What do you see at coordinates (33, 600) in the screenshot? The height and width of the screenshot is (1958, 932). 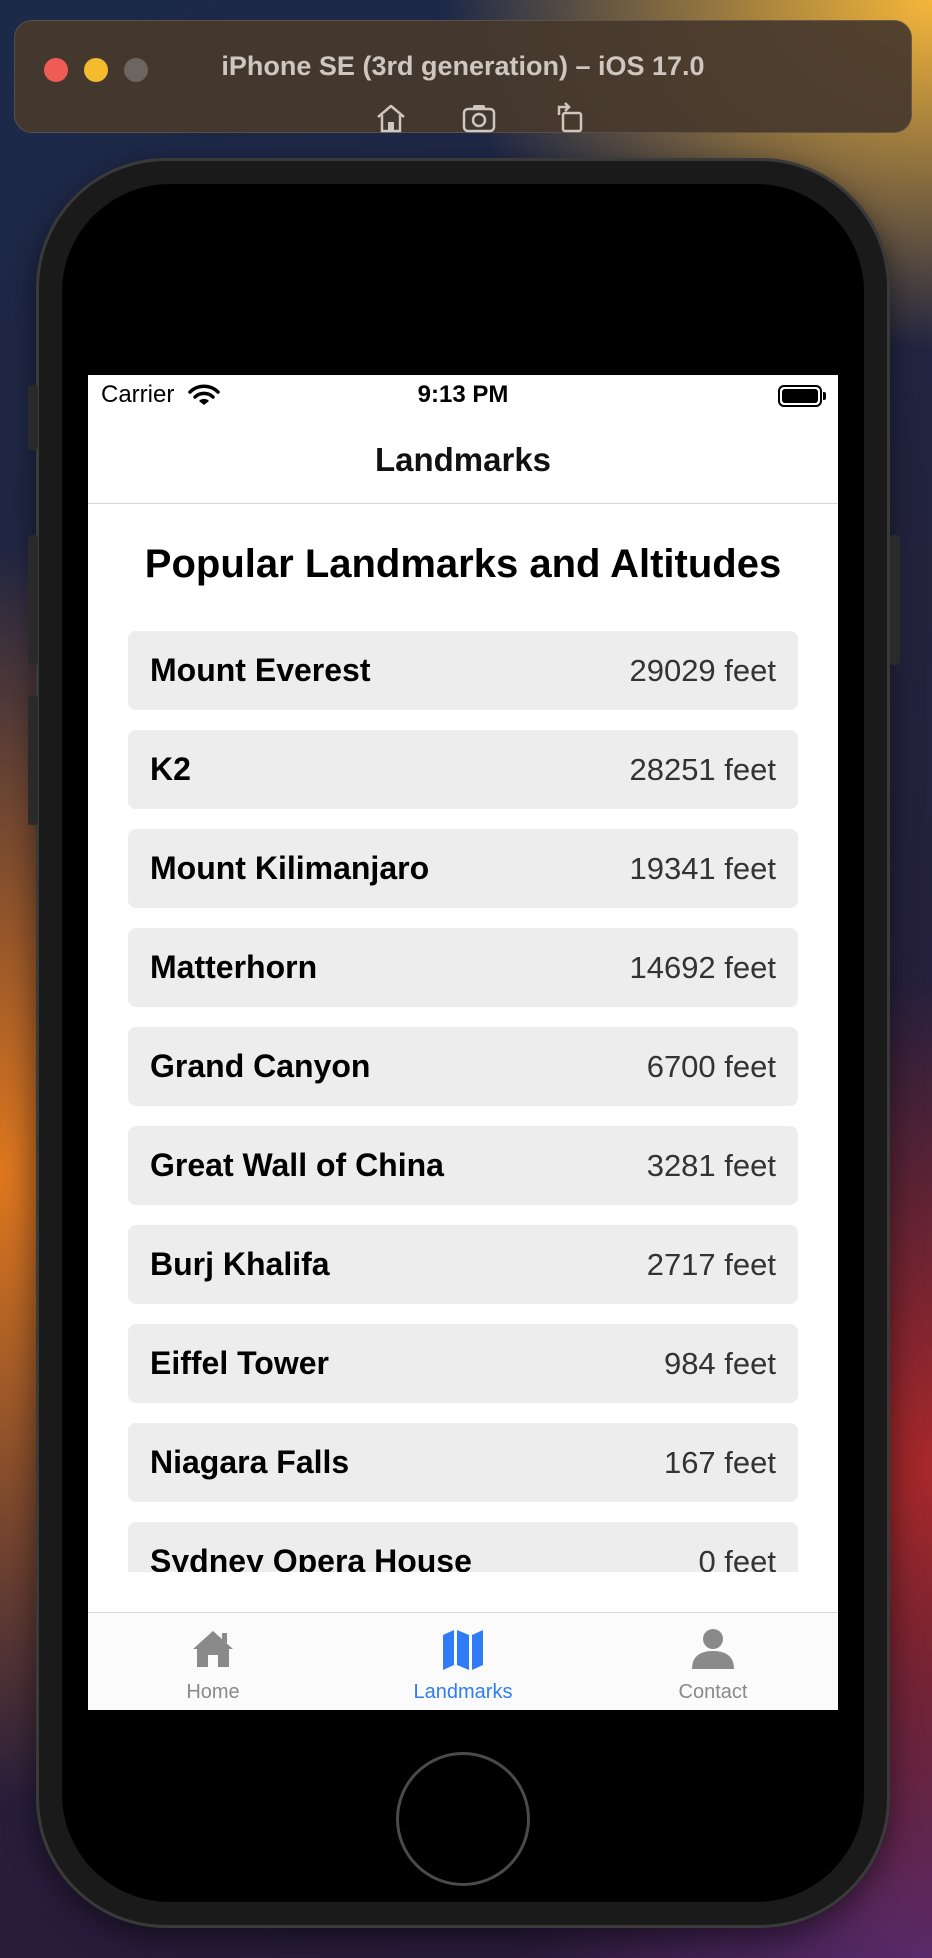 I see `volume-up-button` at bounding box center [33, 600].